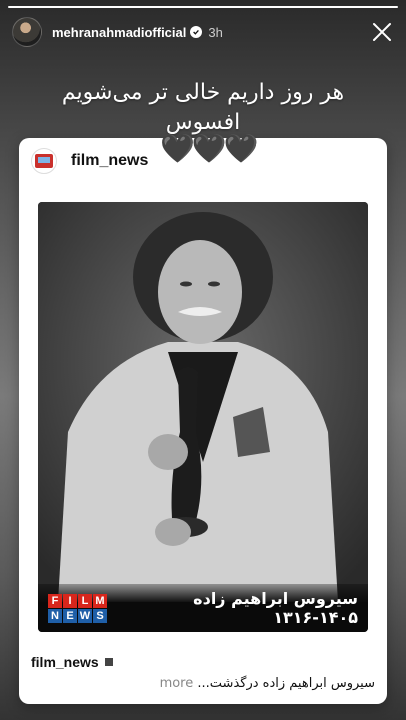  Describe the element at coordinates (215, 32) in the screenshot. I see `story-timestamp: 3h` at that location.